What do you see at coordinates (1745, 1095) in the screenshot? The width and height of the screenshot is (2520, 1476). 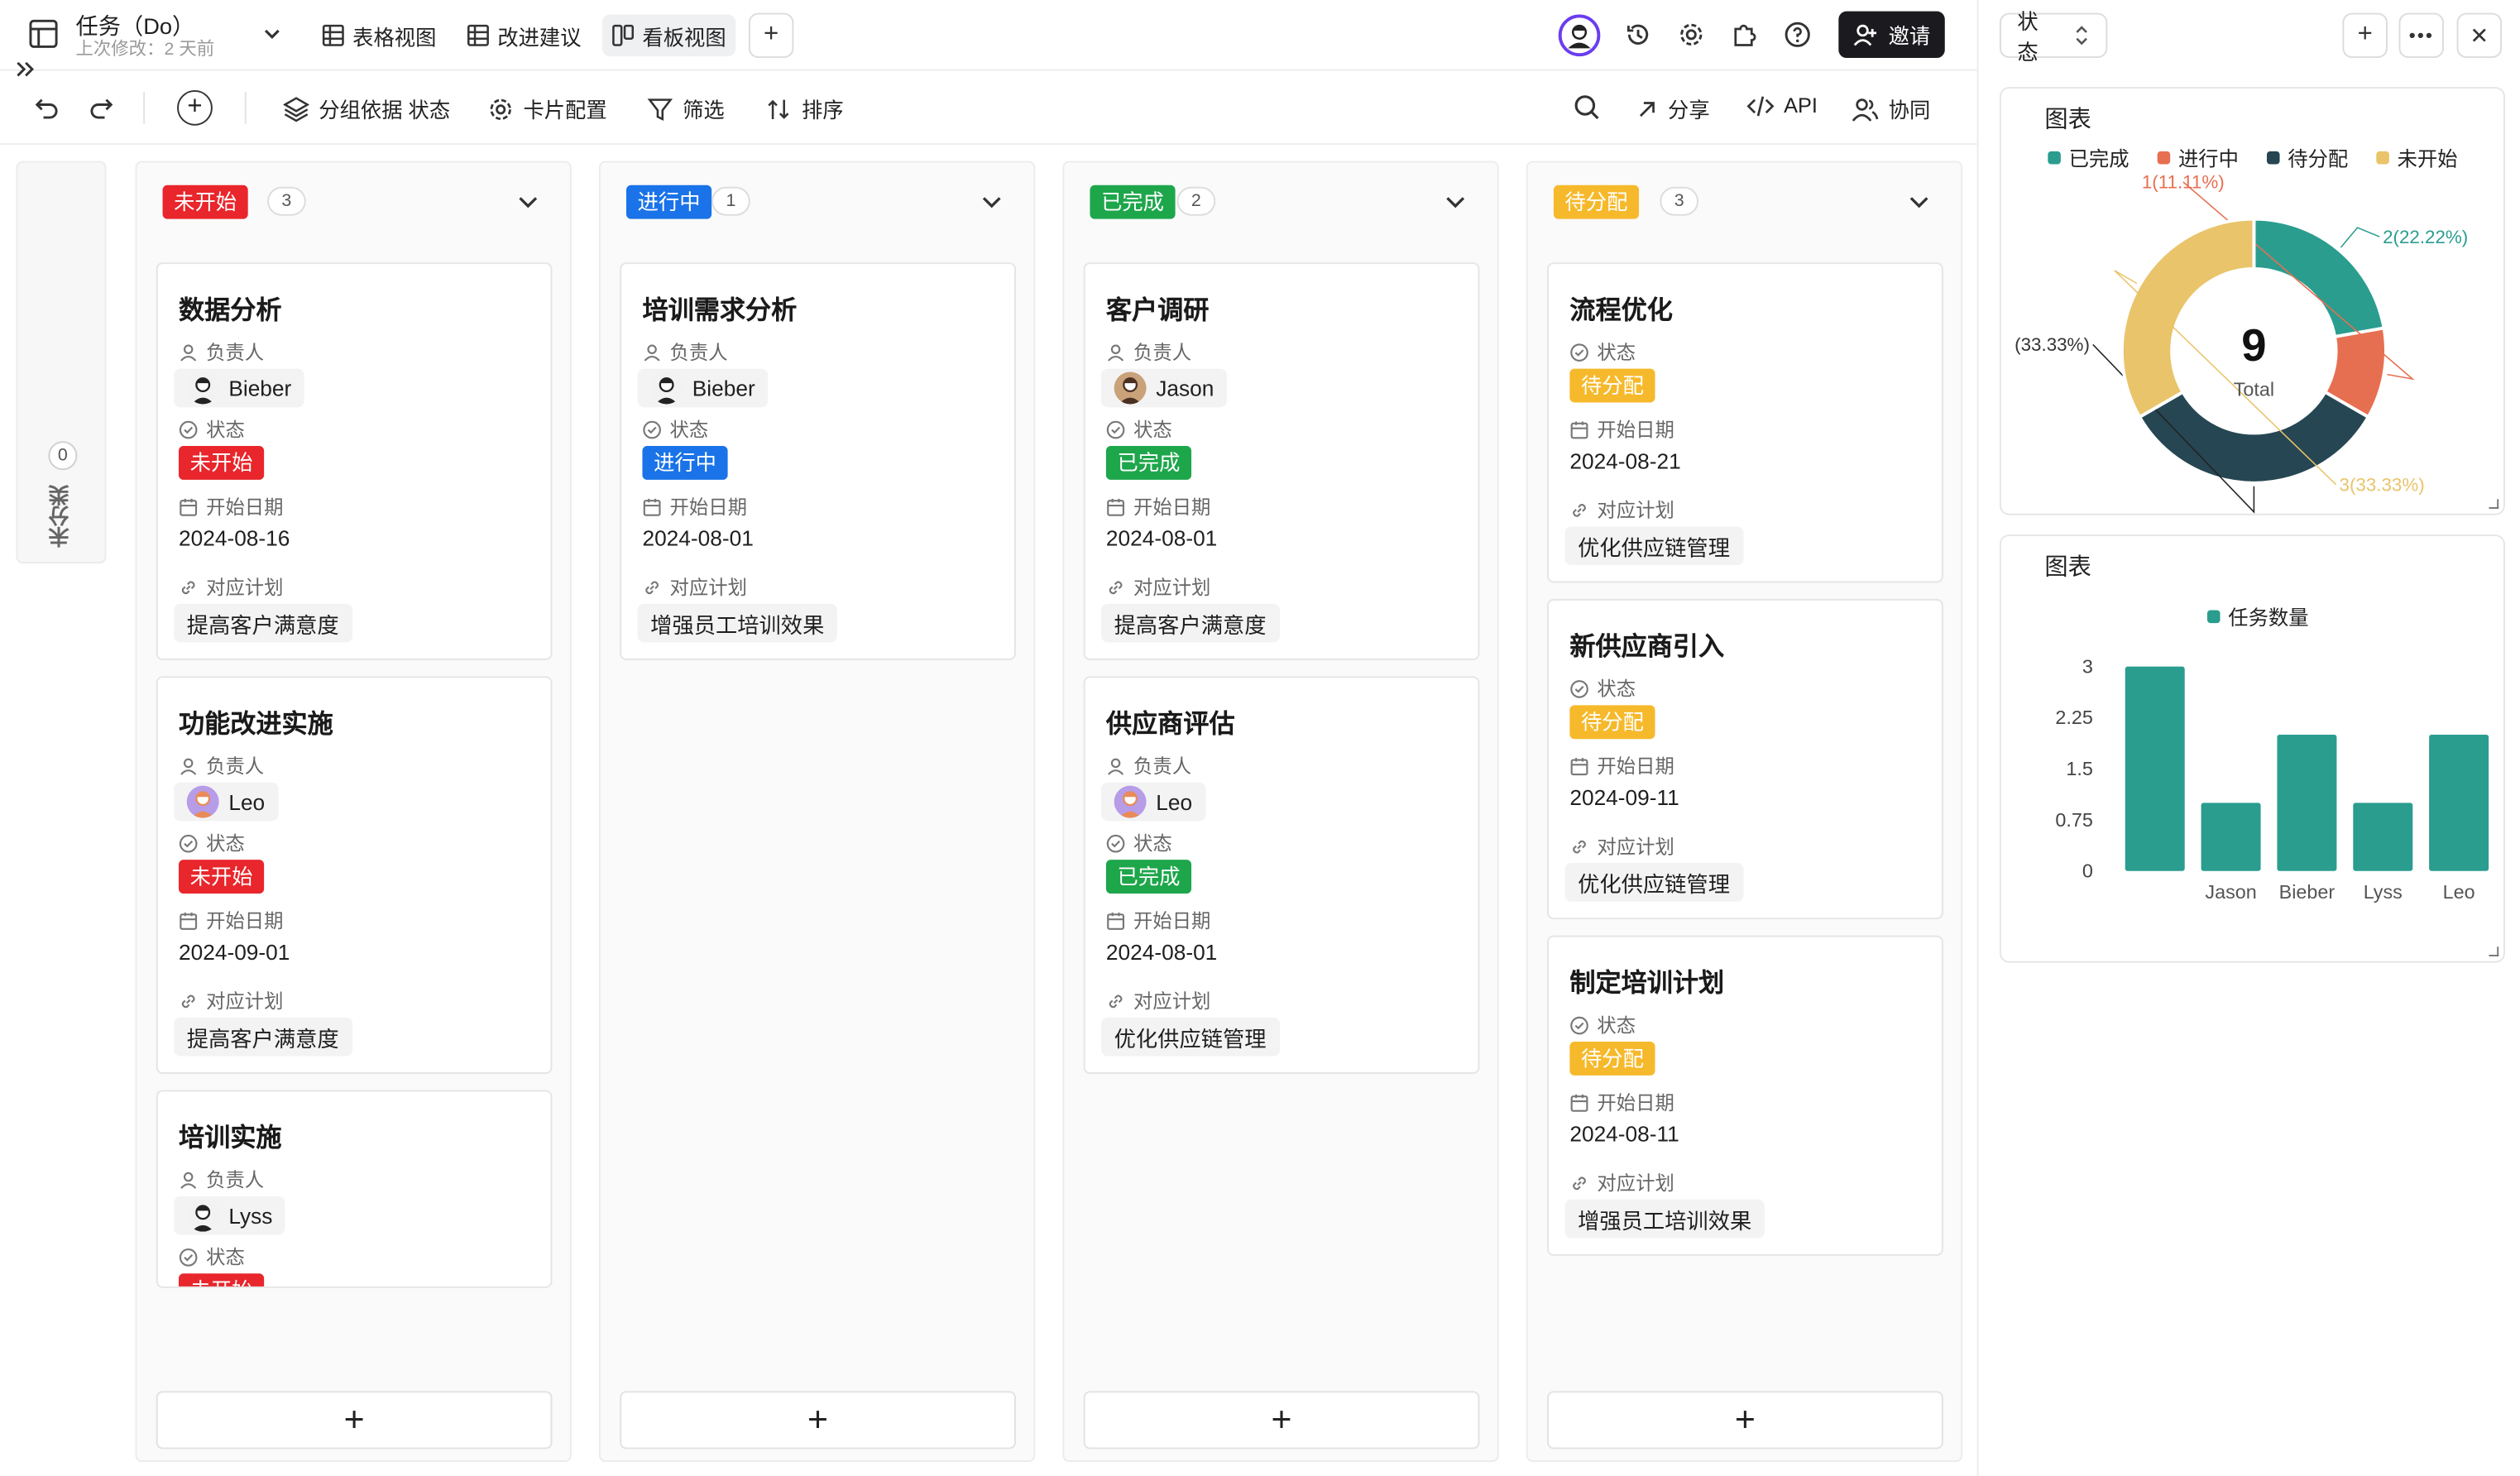 I see `kanban-card: 制定培训计划 状态 待分配 开始日期 2024-08-11 对应计划 增强员工培训效果` at bounding box center [1745, 1095].